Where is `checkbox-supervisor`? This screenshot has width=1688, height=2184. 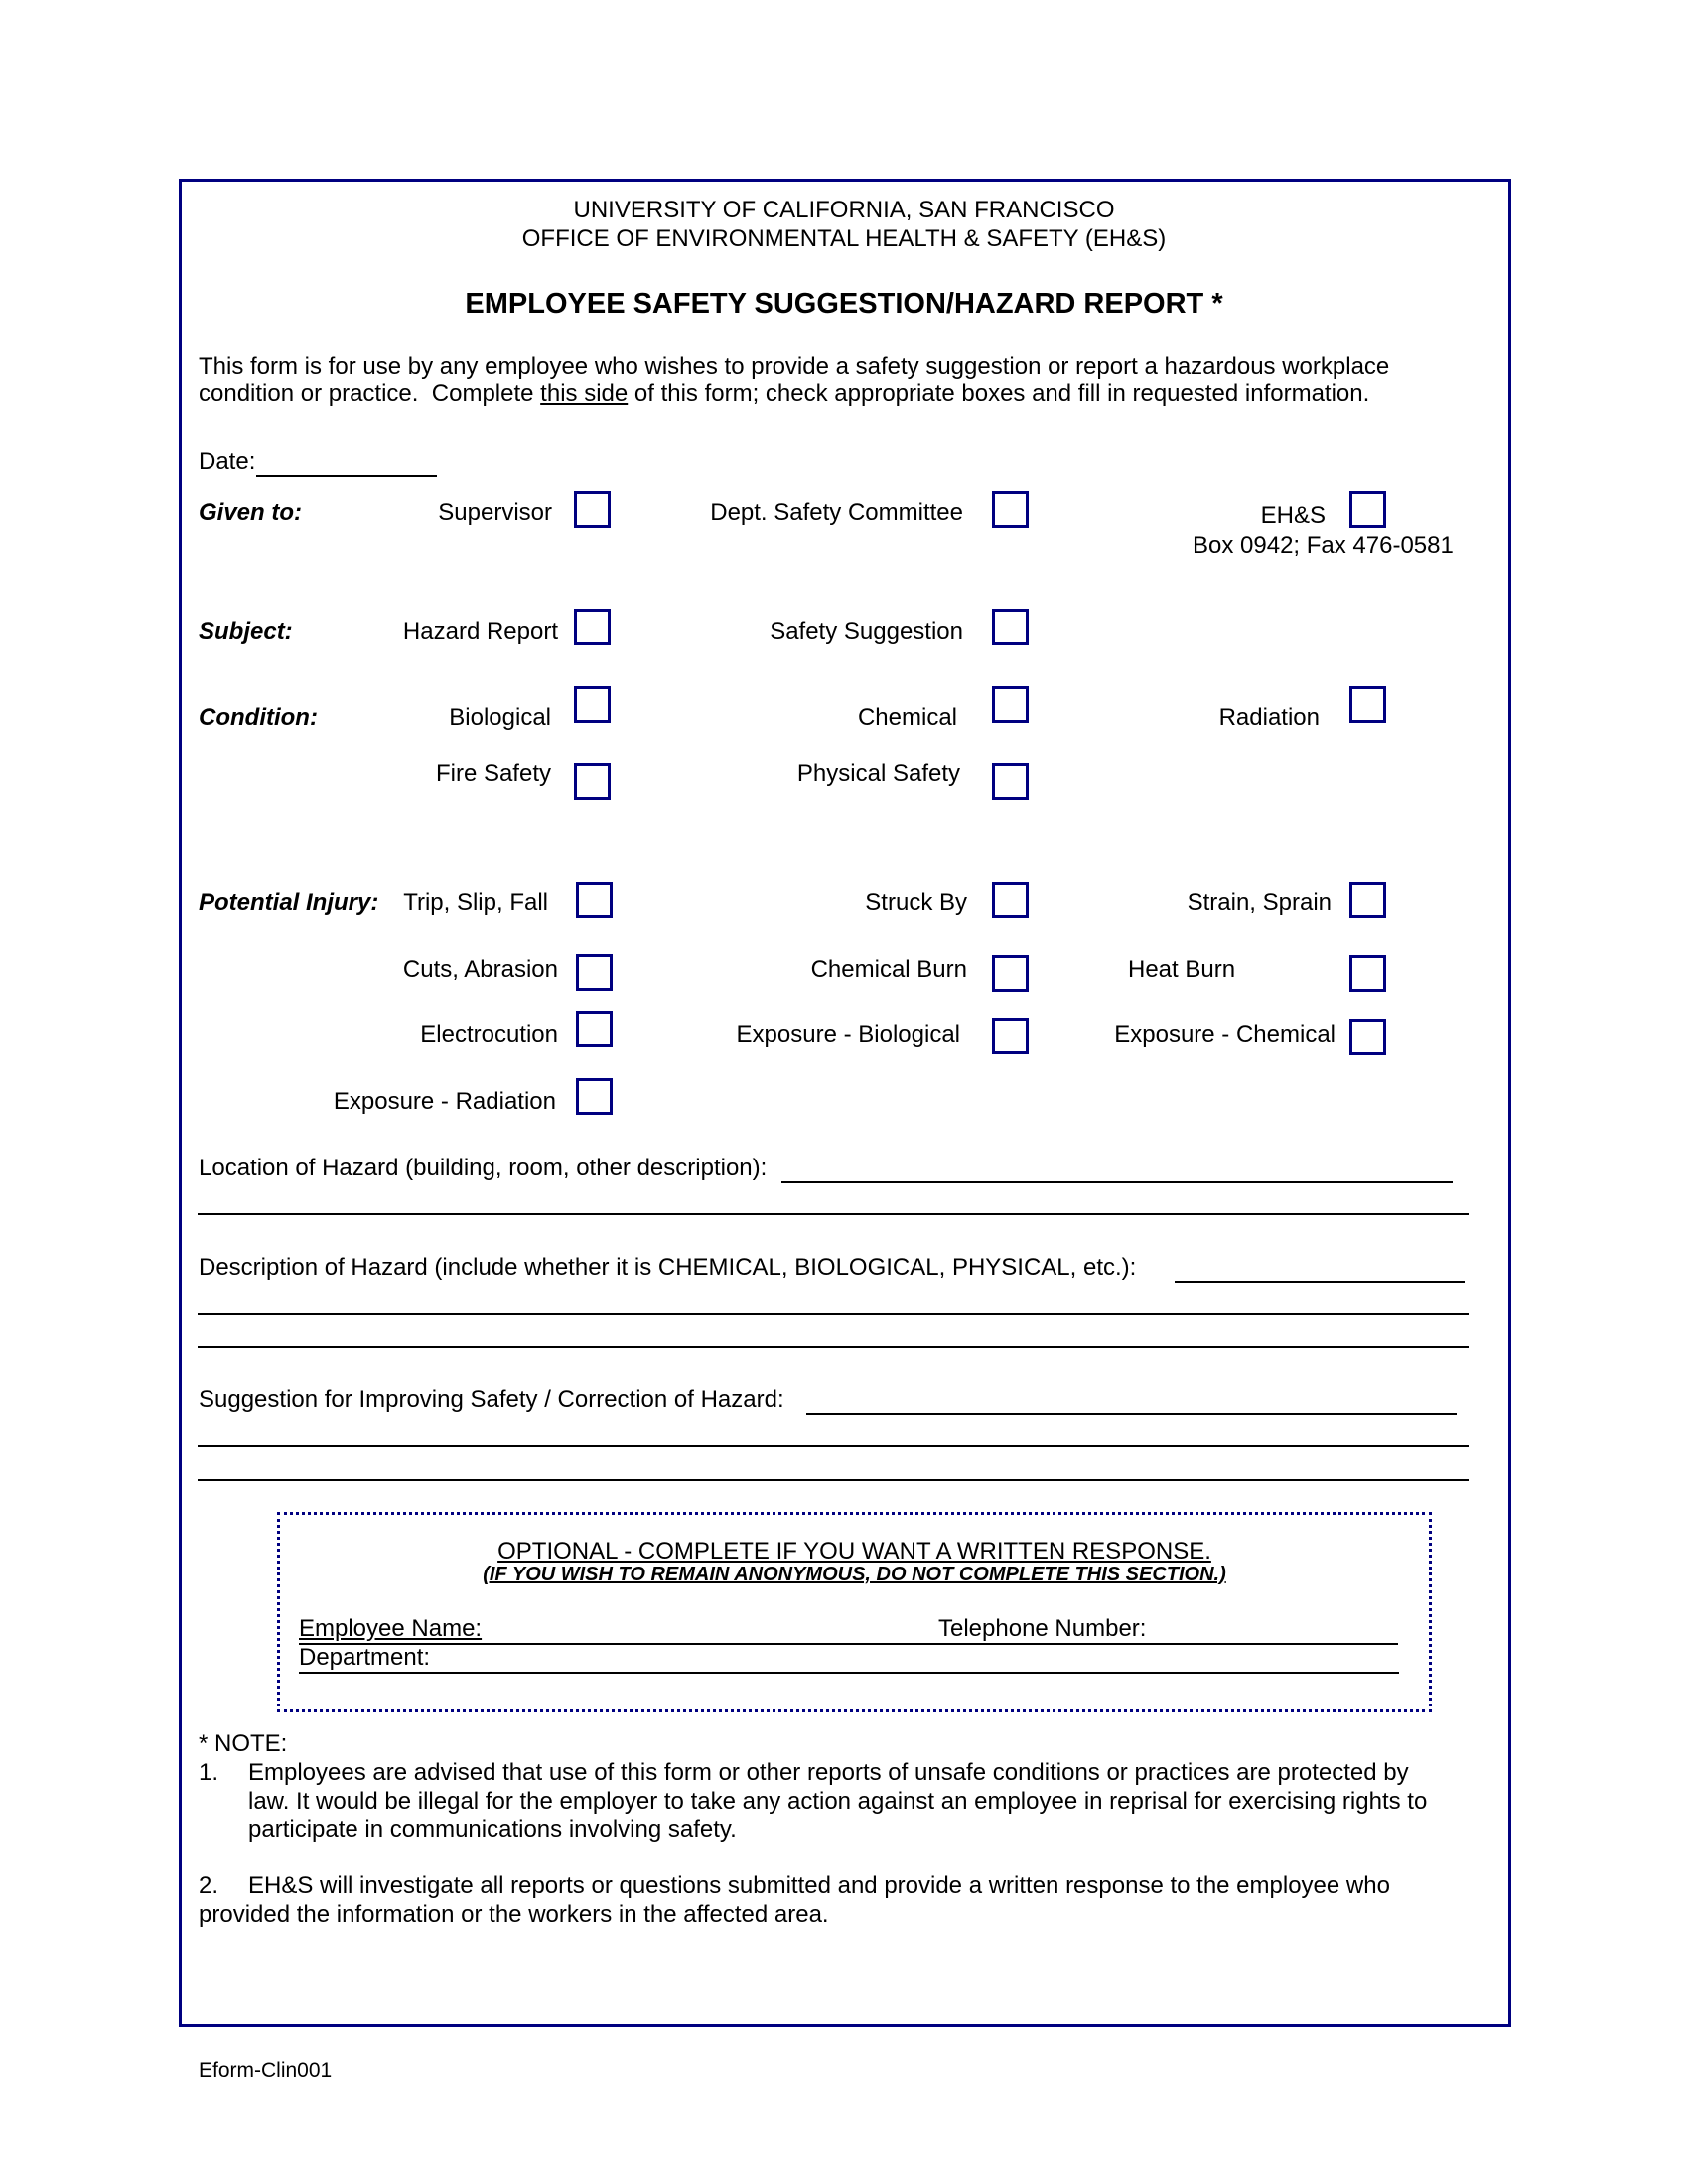
checkbox-supervisor is located at coordinates (592, 509).